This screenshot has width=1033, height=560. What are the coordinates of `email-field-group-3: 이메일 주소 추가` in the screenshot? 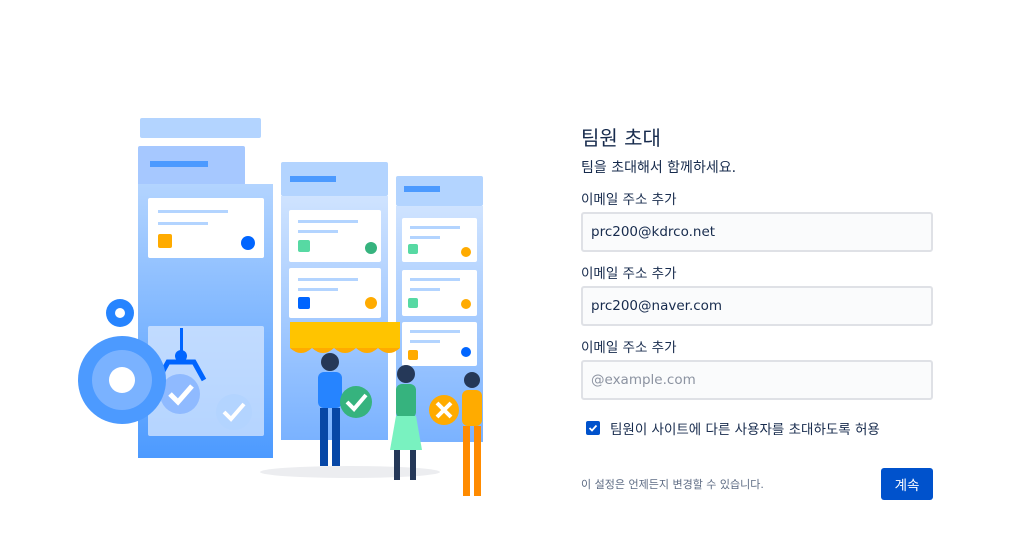 It's located at (757, 369).